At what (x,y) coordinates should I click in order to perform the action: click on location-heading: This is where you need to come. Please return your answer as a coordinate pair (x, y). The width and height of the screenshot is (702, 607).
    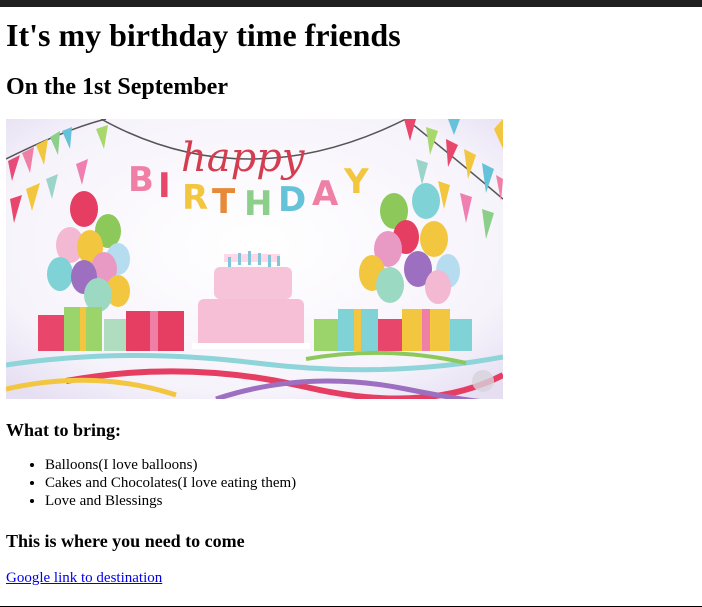
    Looking at the image, I should click on (125, 541).